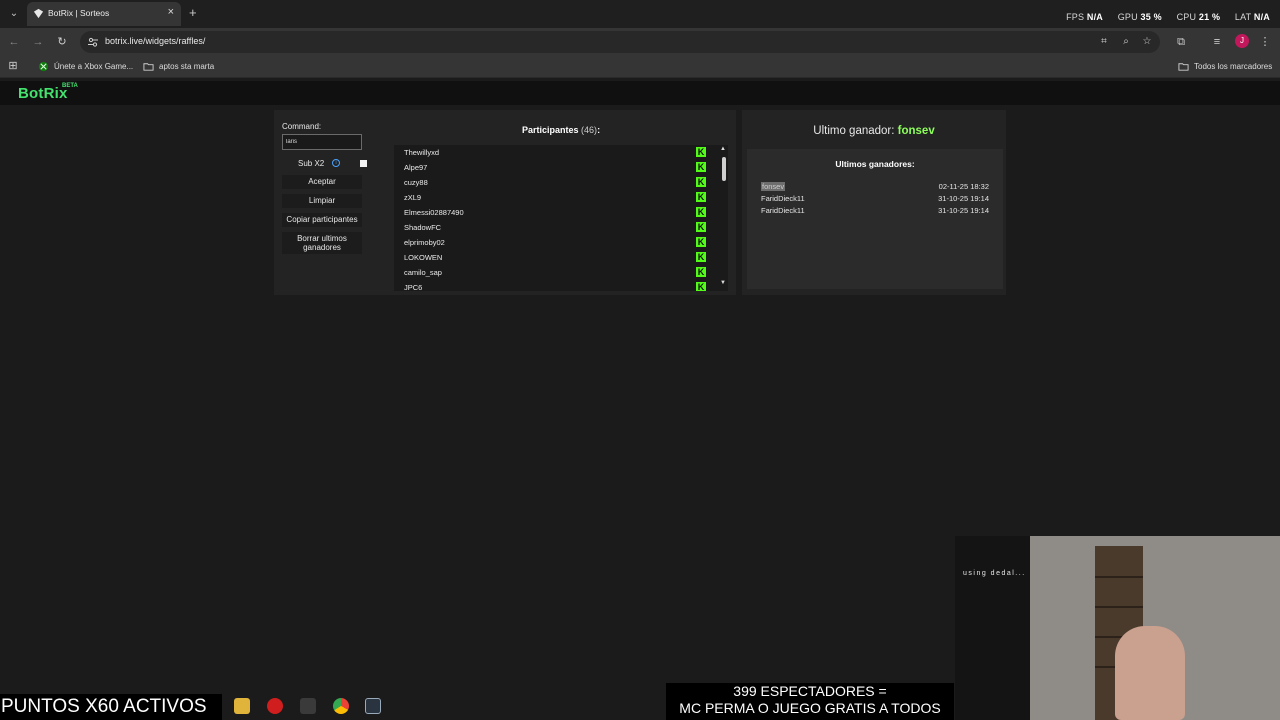 This screenshot has height=720, width=1280. What do you see at coordinates (875, 188) in the screenshot?
I see `winner-row: fonsev 02-11-25 18:32` at bounding box center [875, 188].